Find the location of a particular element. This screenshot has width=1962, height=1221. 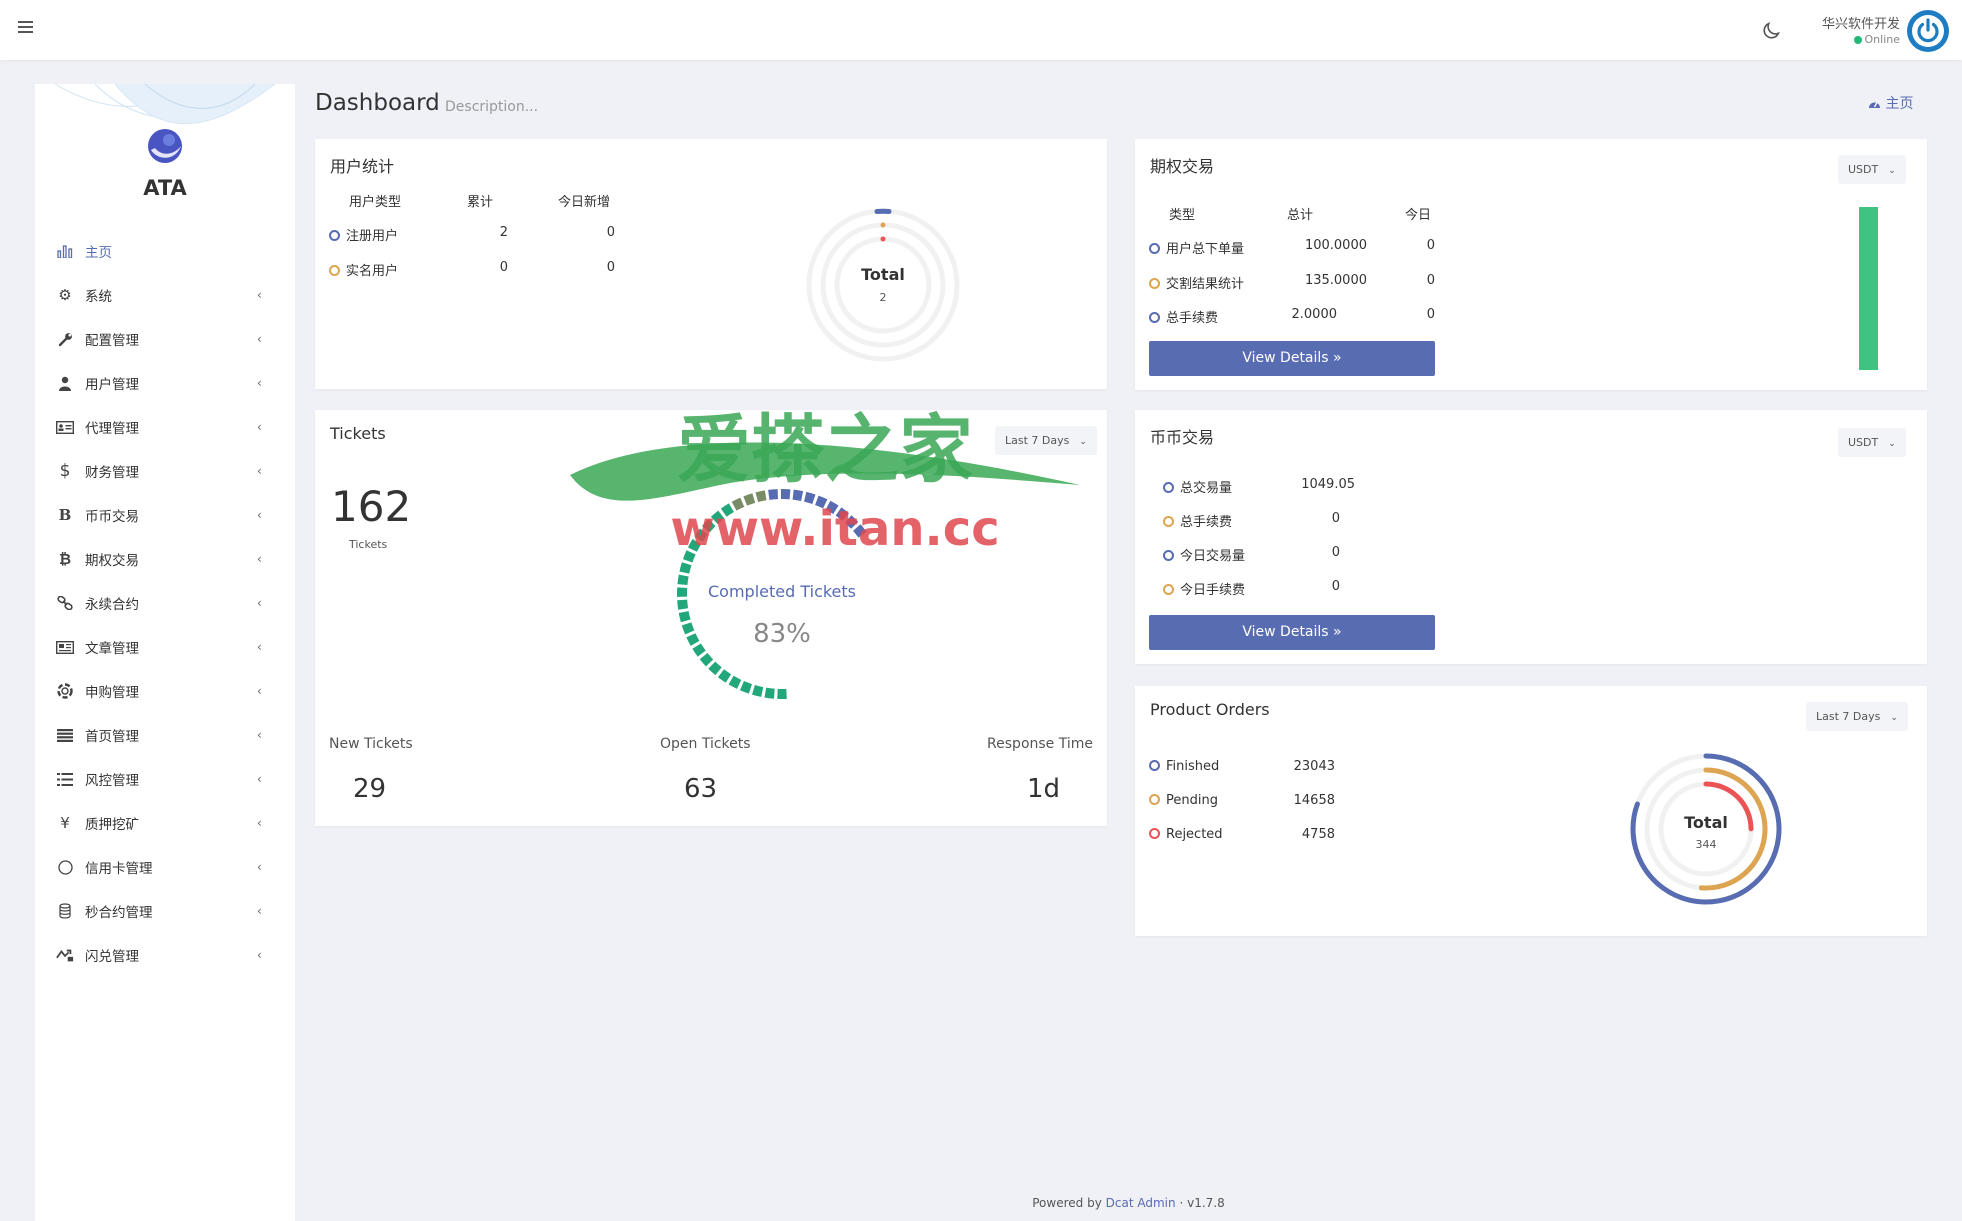

sidebar-wave-decoration is located at coordinates (165, 104).